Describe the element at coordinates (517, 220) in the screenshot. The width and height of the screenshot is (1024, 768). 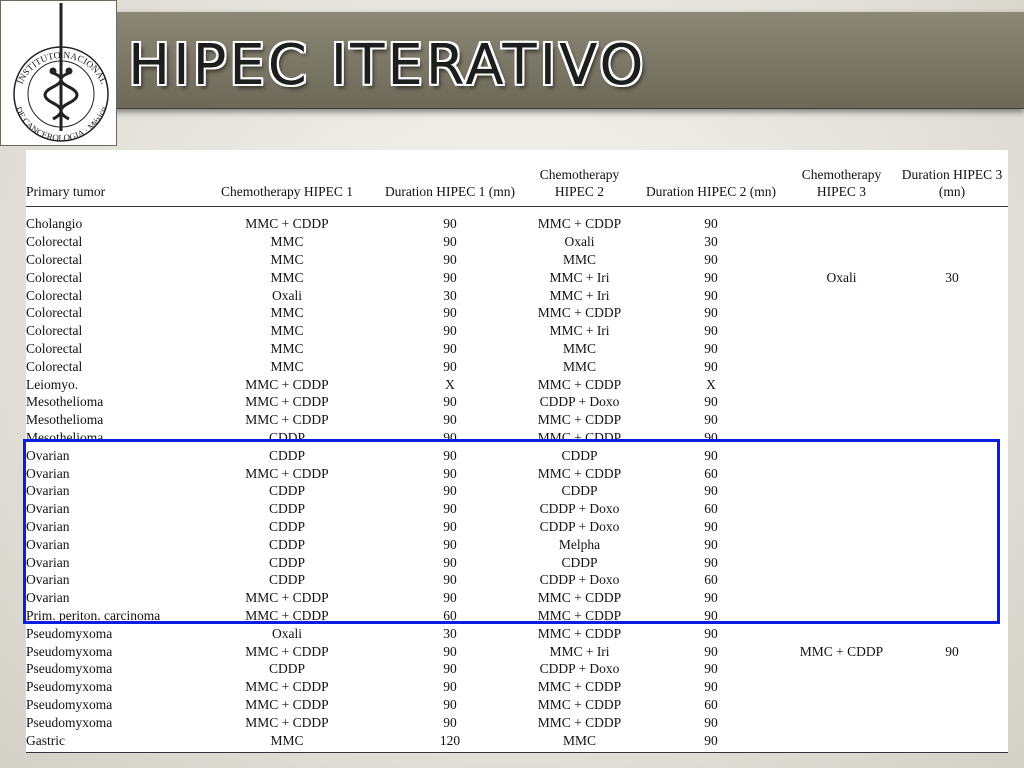
I see `table-row: Cholangio MMC + CDDP 90 MMC + CDDP 90` at that location.